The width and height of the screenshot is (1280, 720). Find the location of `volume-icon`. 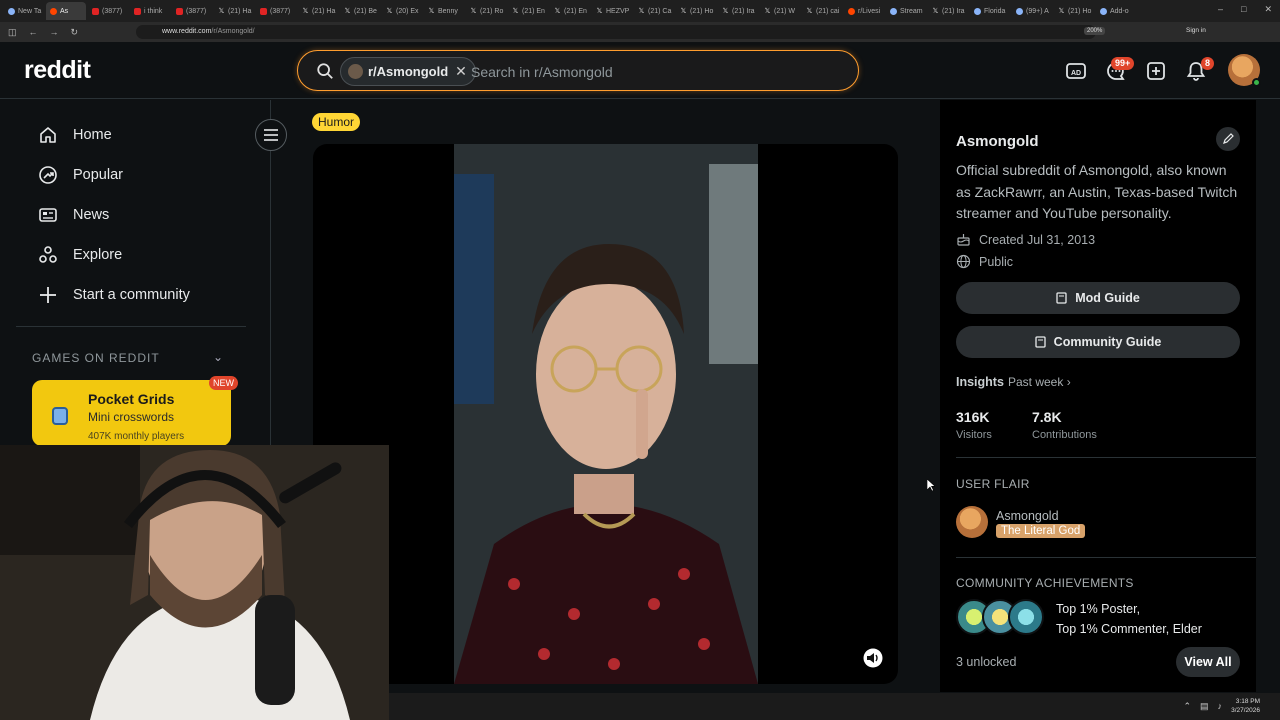

volume-icon is located at coordinates (873, 658).